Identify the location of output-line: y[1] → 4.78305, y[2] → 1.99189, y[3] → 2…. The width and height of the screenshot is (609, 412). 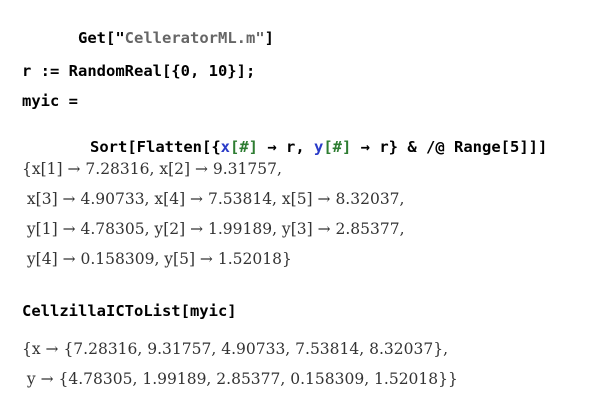
(213, 229).